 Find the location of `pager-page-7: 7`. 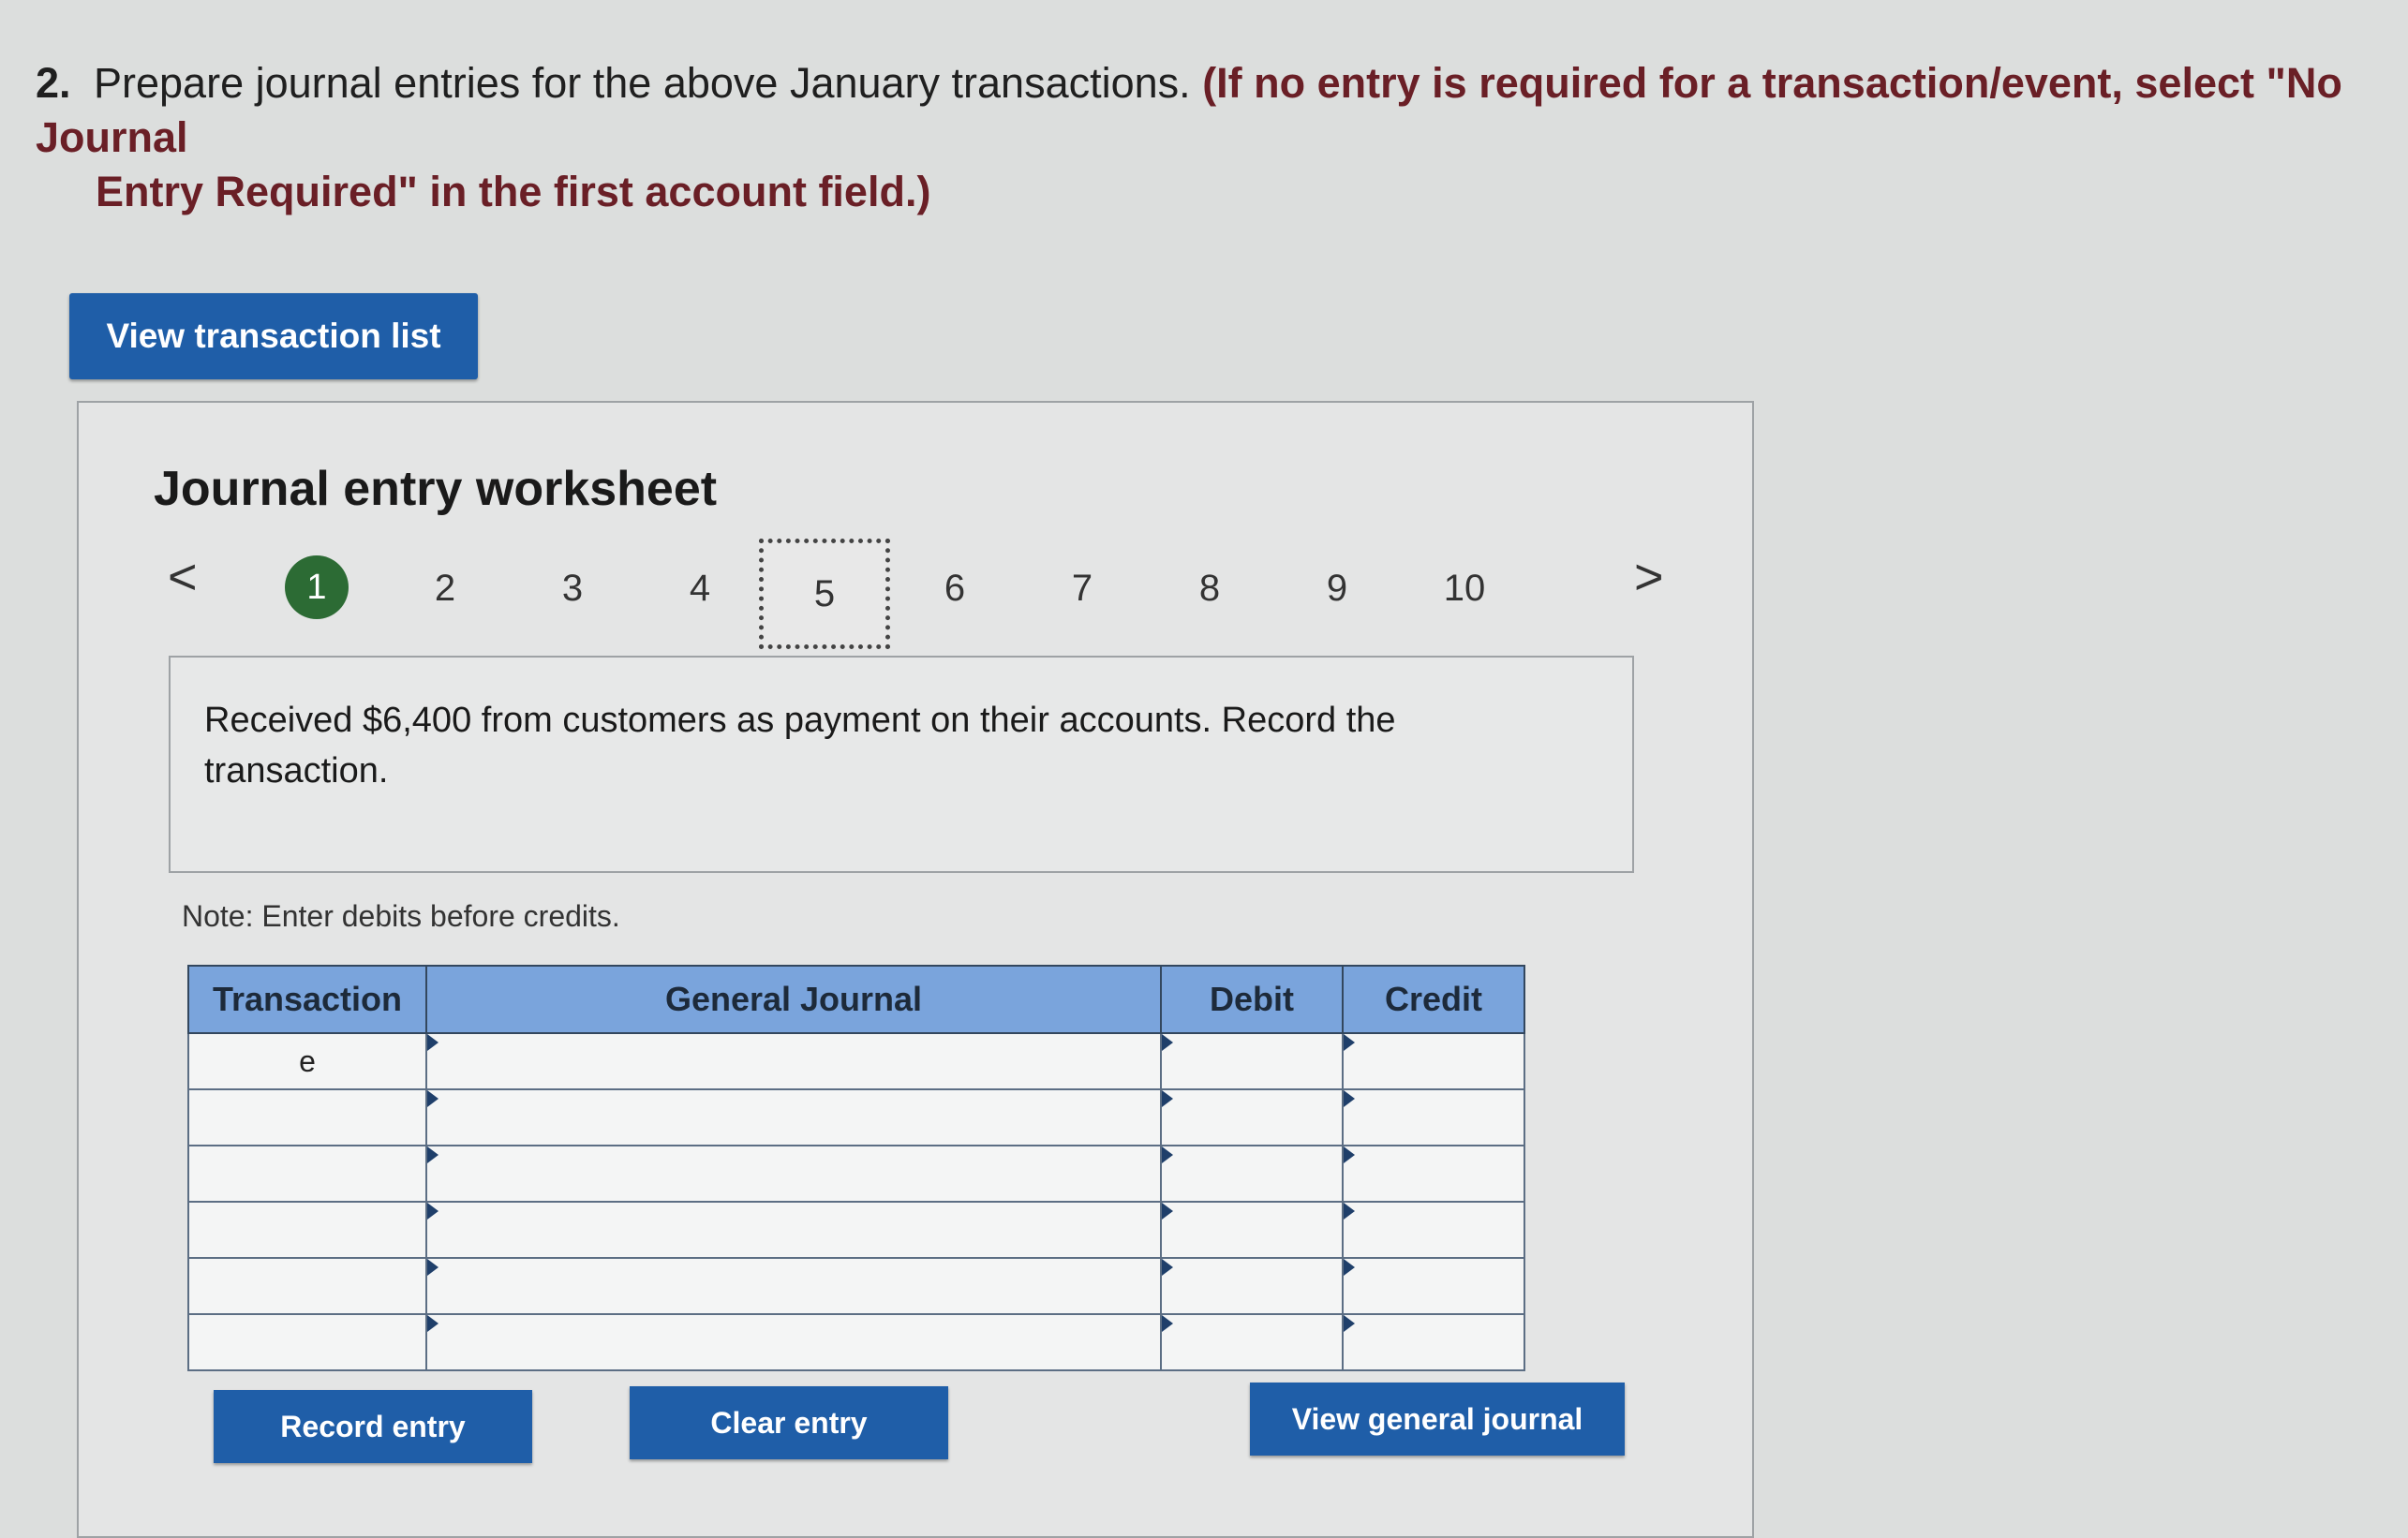

pager-page-7: 7 is located at coordinates (1082, 588).